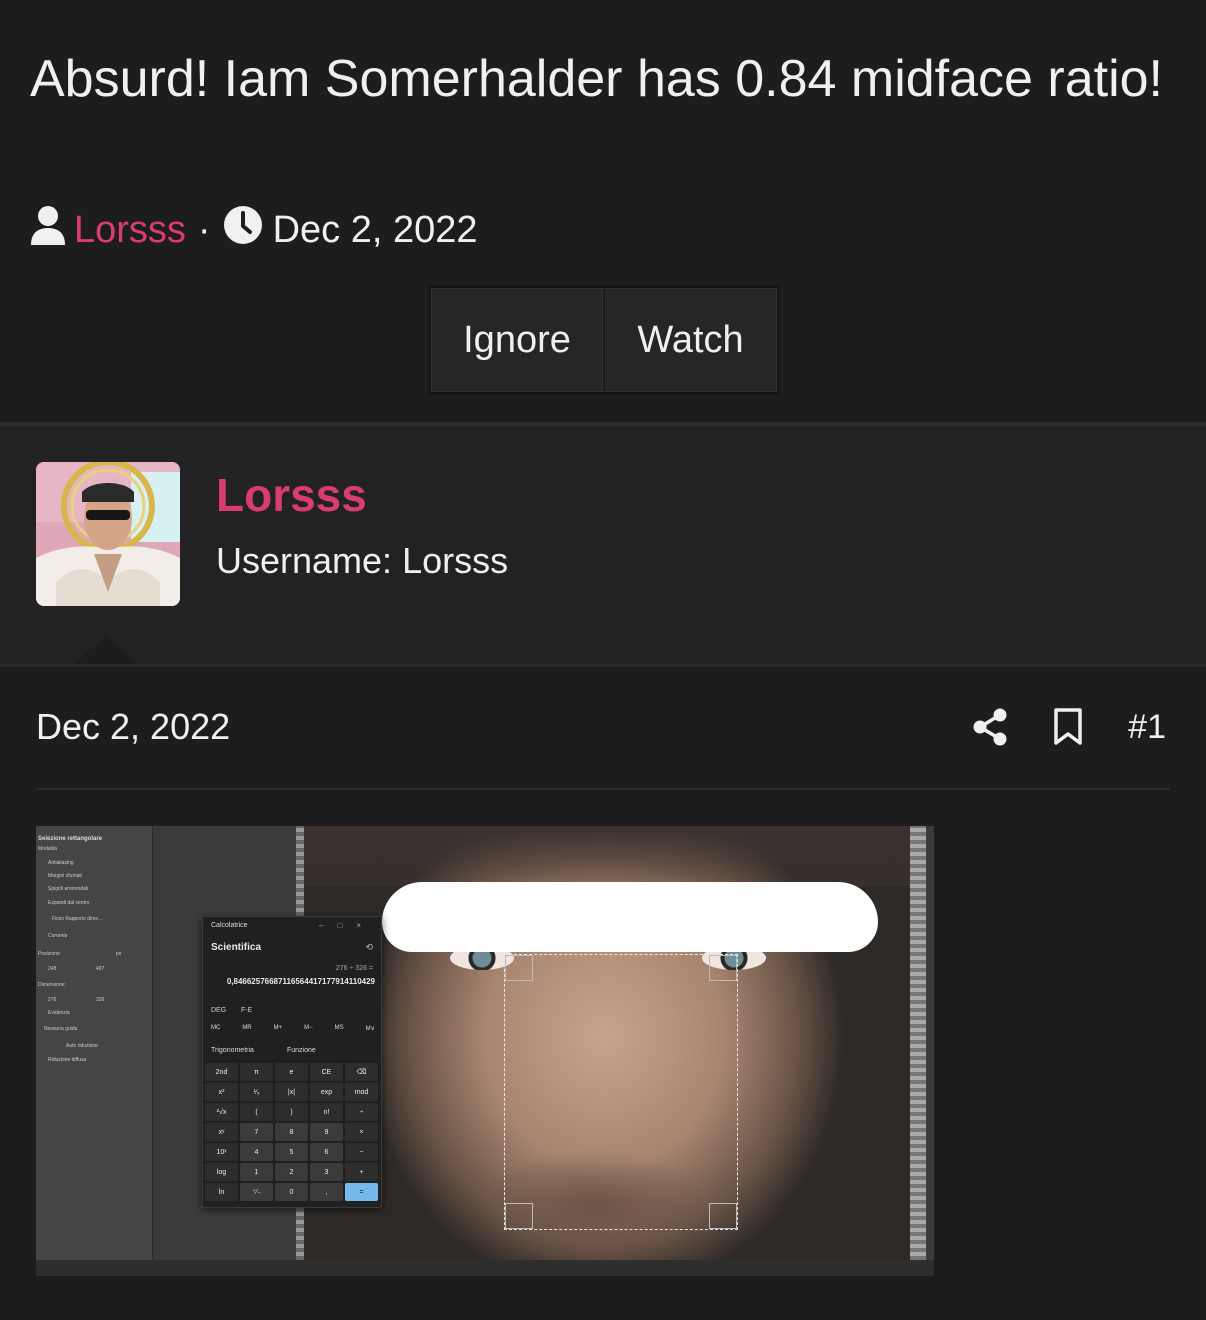 Image resolution: width=1206 pixels, height=1320 pixels. I want to click on window-controls: –□×, so click(347, 925).